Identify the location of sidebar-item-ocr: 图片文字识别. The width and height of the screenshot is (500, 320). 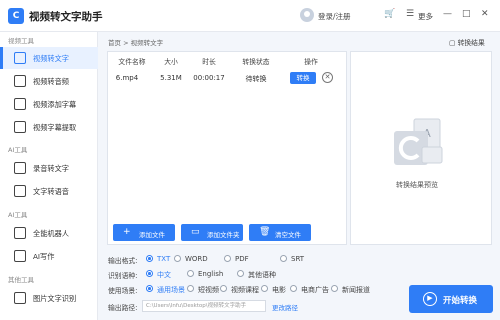
(49, 298).